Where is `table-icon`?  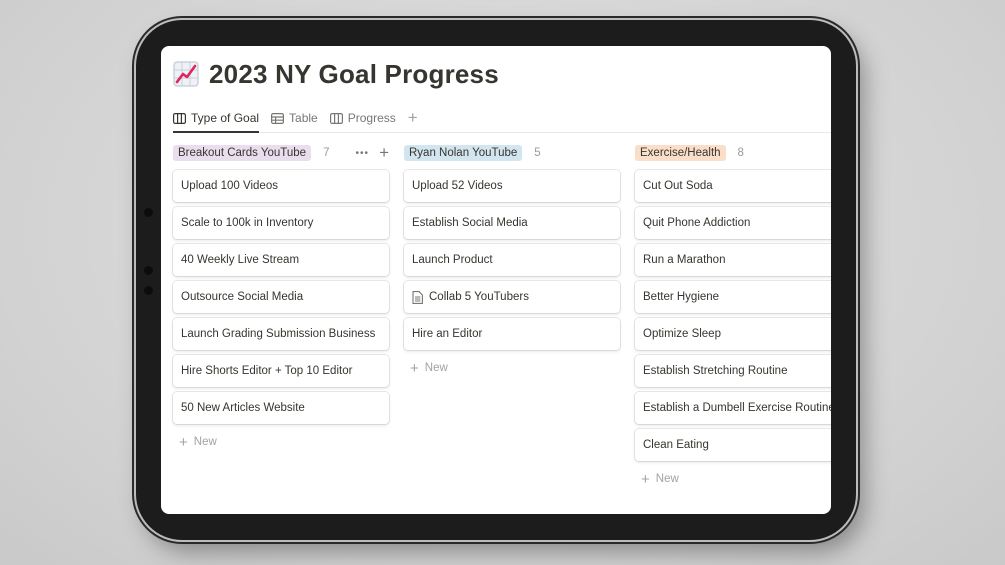 table-icon is located at coordinates (278, 118).